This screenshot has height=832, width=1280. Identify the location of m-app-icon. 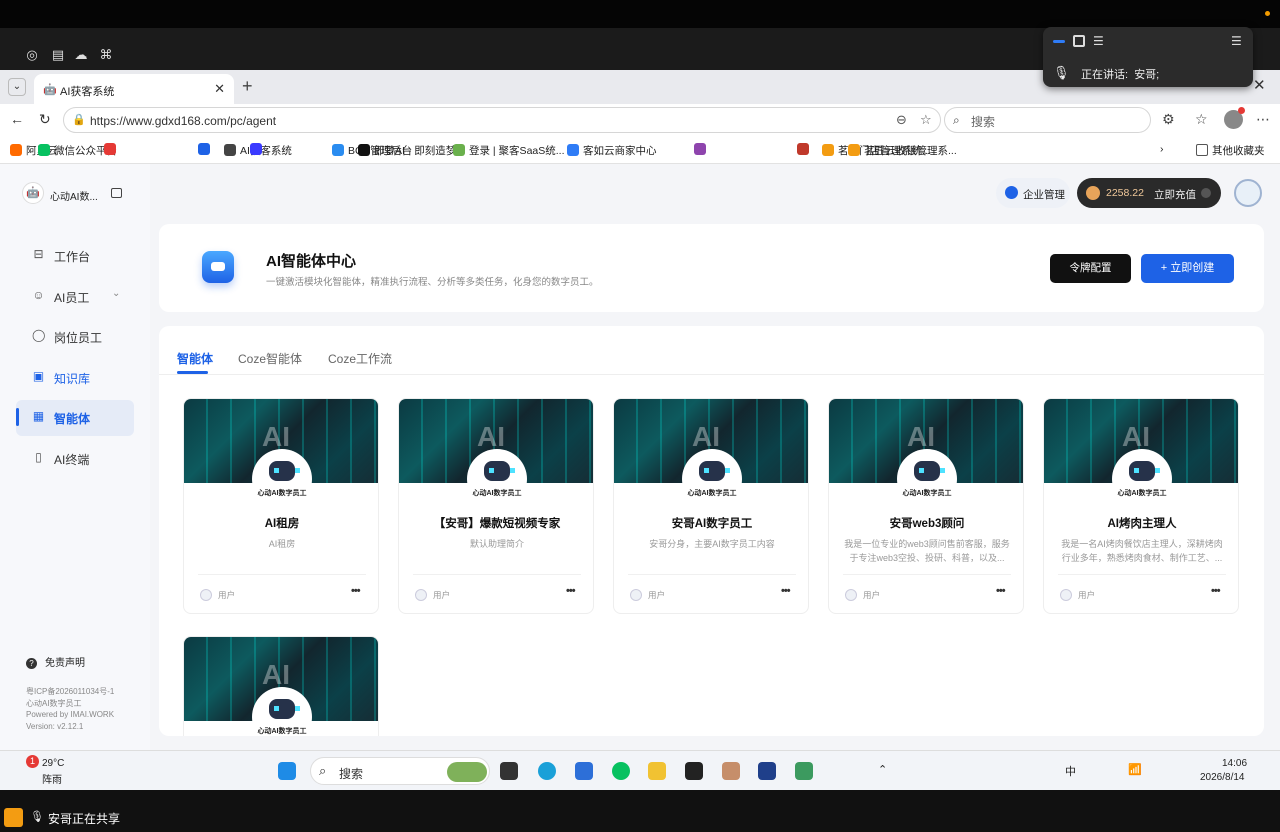
(767, 771).